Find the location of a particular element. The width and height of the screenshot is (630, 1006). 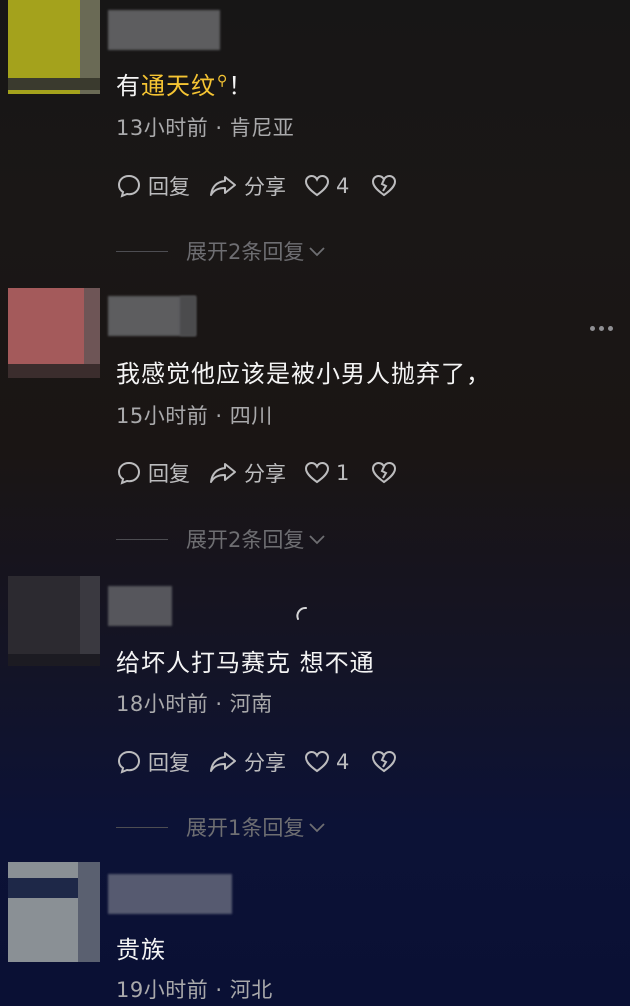

highlight-link: 通天纹 is located at coordinates (178, 86).